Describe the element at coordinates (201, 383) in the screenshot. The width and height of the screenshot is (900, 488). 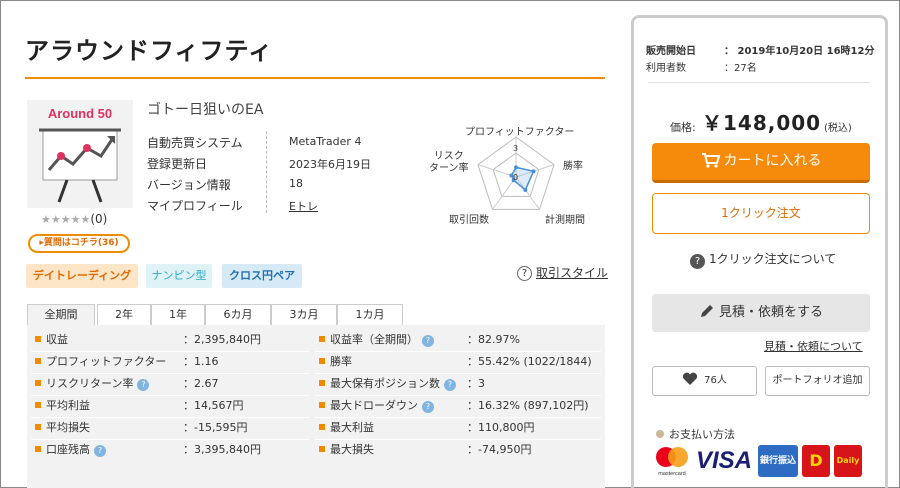
I see `stat-value: ：2.67` at that location.